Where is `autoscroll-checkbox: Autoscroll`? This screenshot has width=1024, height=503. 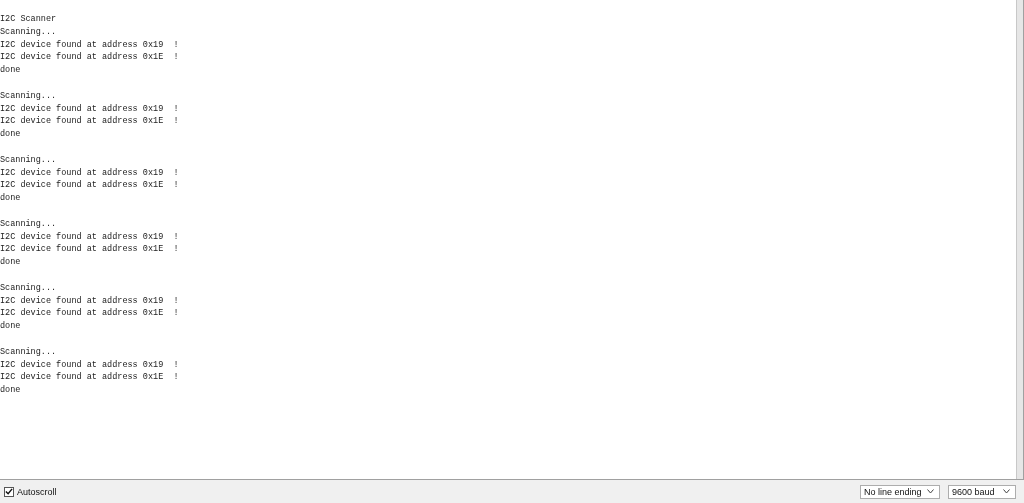
autoscroll-checkbox: Autoscroll is located at coordinates (30, 491).